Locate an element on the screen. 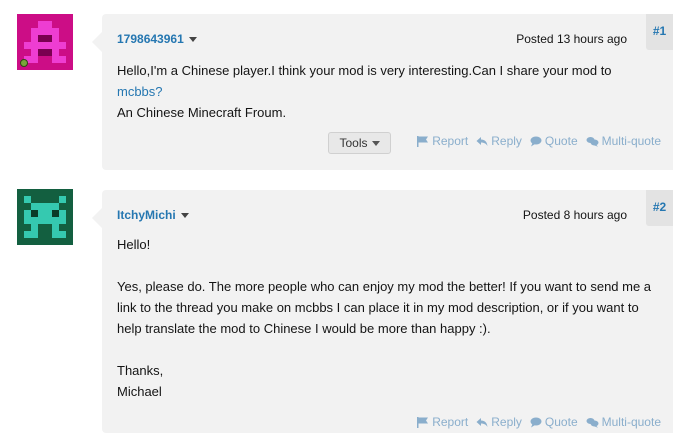 Image resolution: width=673 pixels, height=433 pixels. author-username: 1798643961 is located at coordinates (157, 39).